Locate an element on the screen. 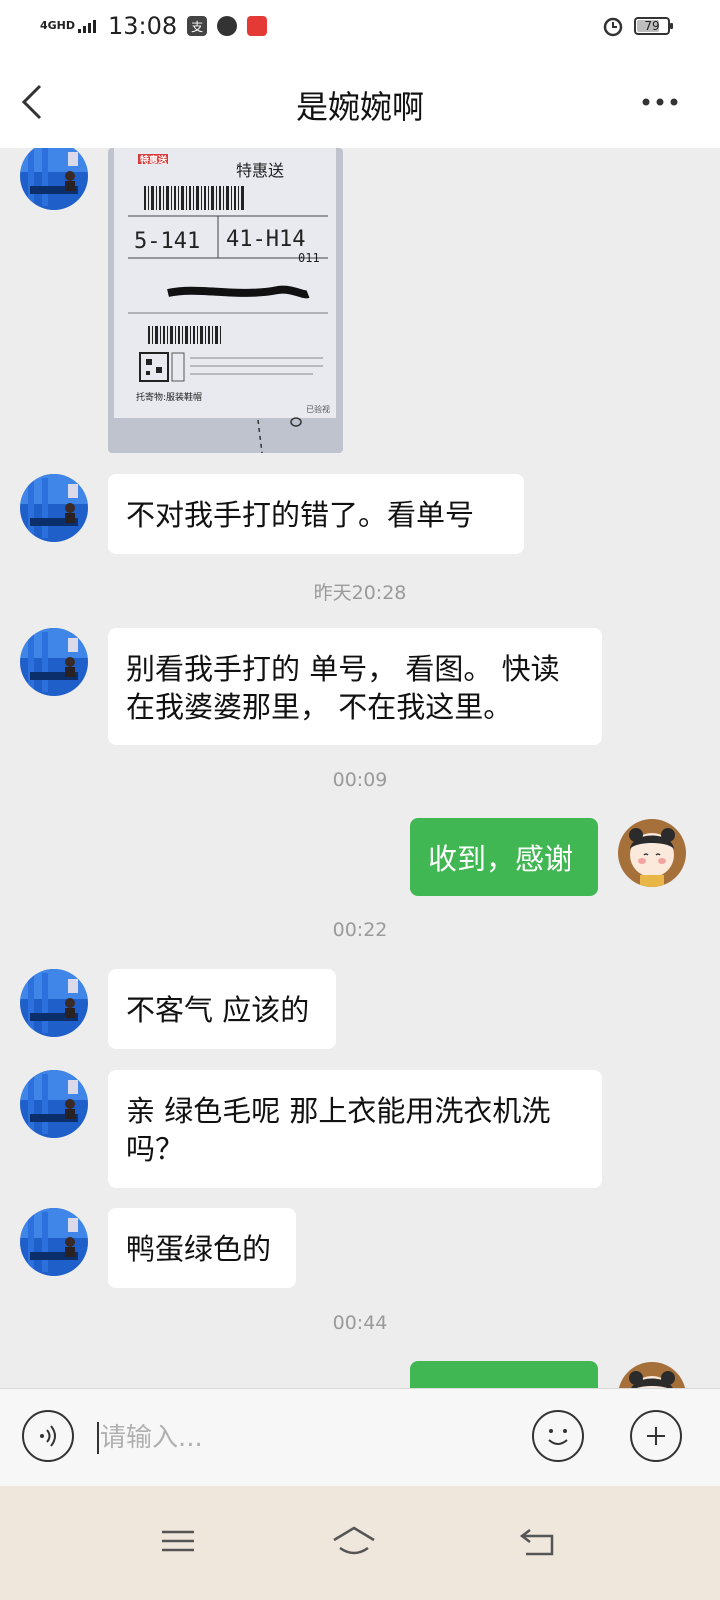 Image resolution: width=720 pixels, height=1600 pixels. battery-level: 79 is located at coordinates (652, 26).